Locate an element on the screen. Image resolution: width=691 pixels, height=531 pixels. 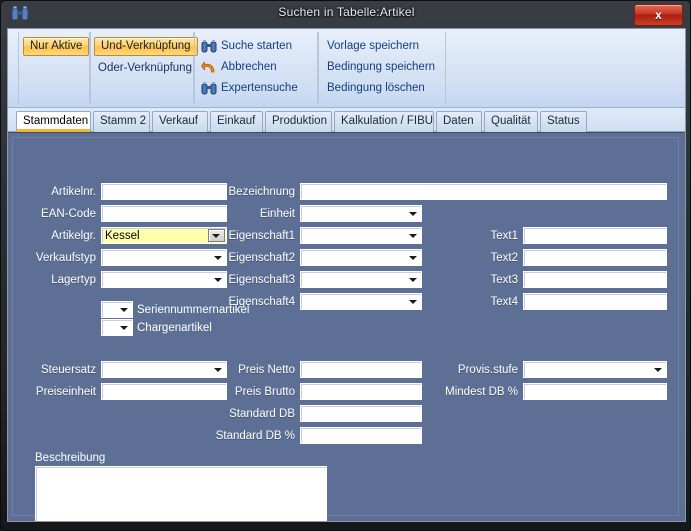
tab-daten: Daten is located at coordinates (459, 121).